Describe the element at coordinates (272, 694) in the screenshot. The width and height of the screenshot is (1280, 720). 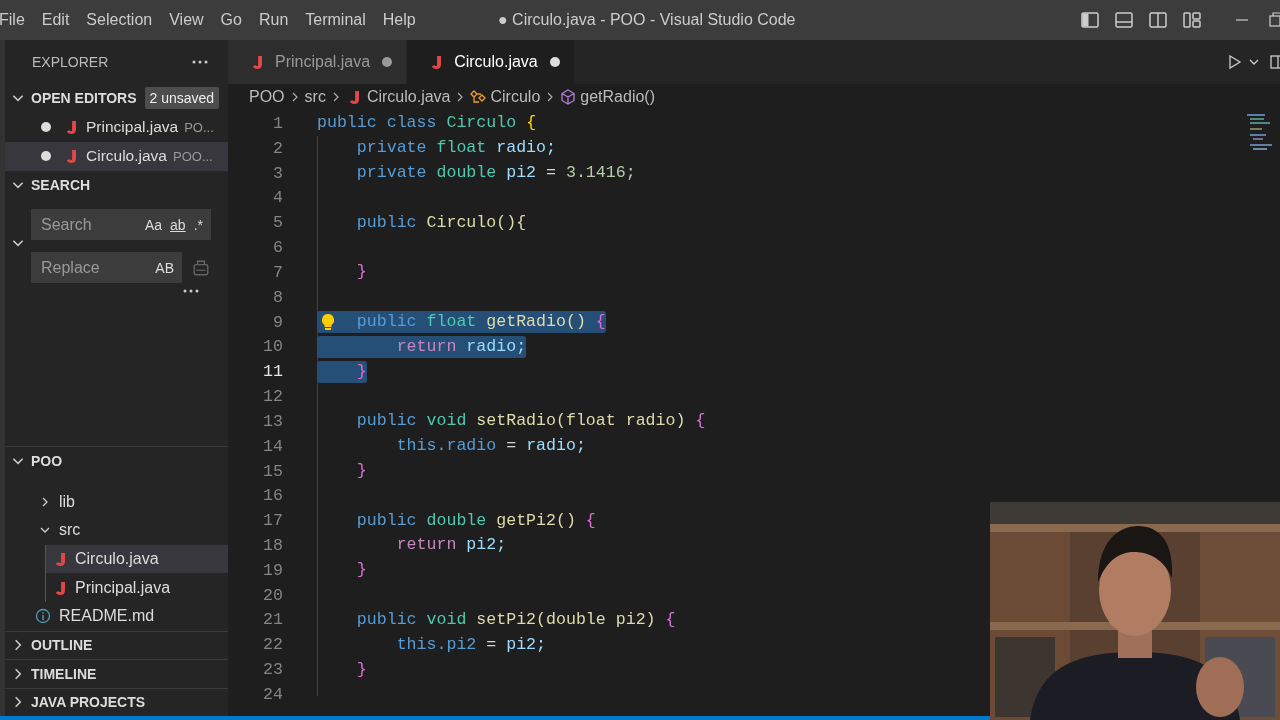
I see `line-number: 24` at that location.